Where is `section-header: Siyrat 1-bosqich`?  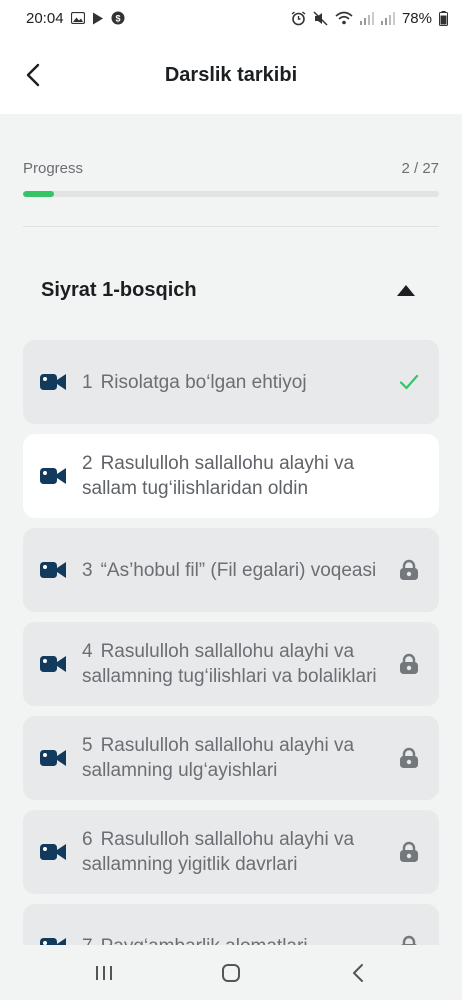
section-header: Siyrat 1-bosqich is located at coordinates (231, 290).